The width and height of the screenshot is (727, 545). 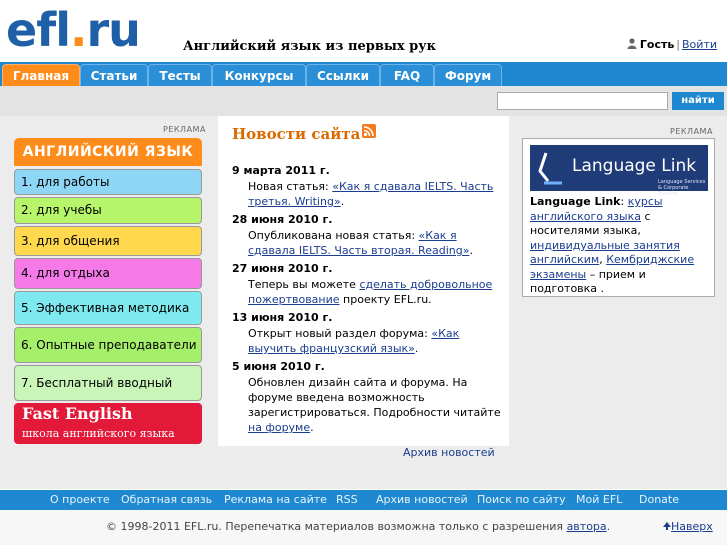 What do you see at coordinates (108, 210) in the screenshot?
I see `ad-item-study: 2. для учебы` at bounding box center [108, 210].